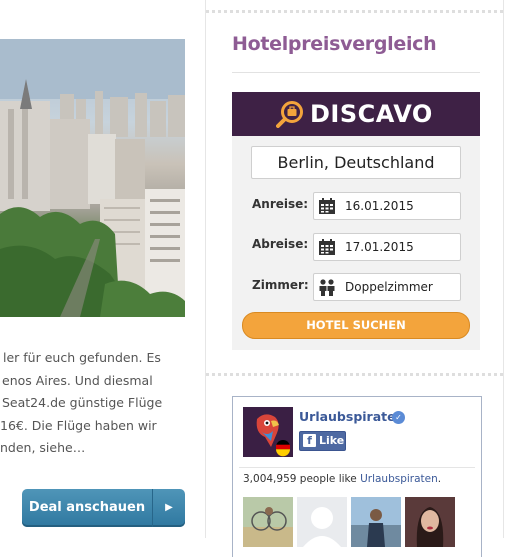 The width and height of the screenshot is (508, 557). Describe the element at coordinates (379, 247) in the screenshot. I see `departure-date-value: 17.01.2015` at that location.